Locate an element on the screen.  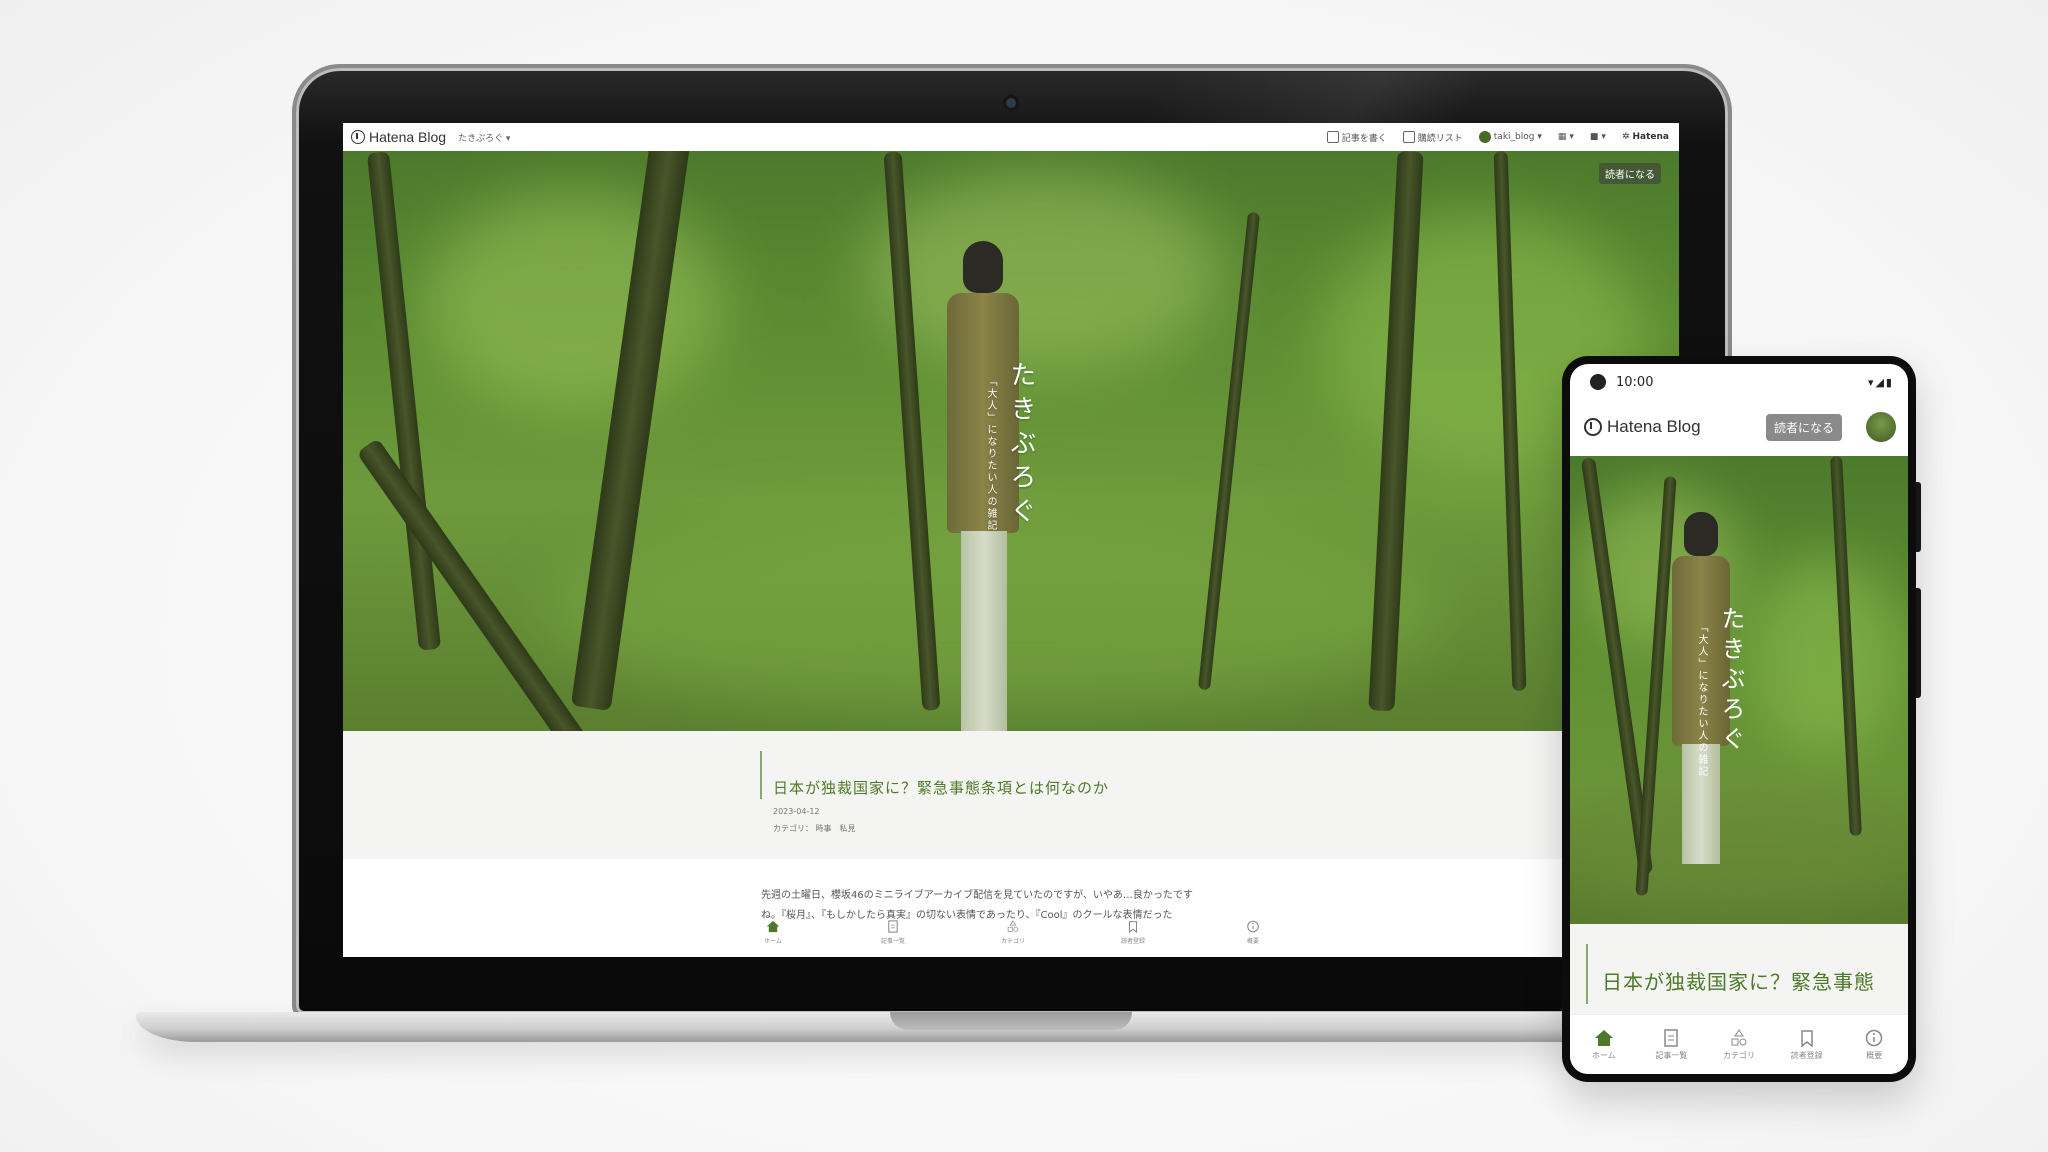
phone-status-bar: 10:00 ▾◢▮ is located at coordinates (1739, 382).